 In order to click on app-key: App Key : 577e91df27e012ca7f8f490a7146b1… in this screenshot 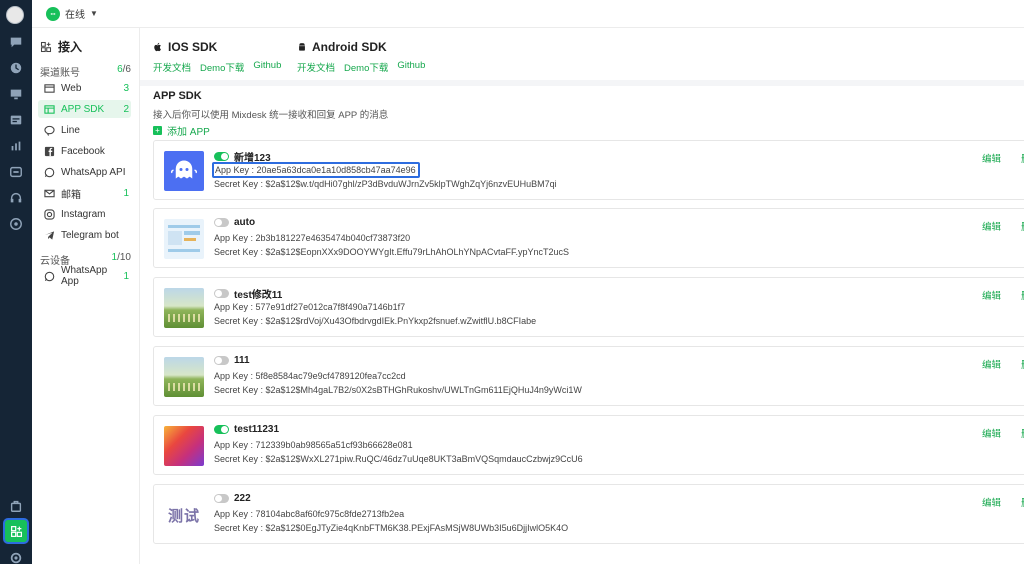, I will do `click(309, 307)`.